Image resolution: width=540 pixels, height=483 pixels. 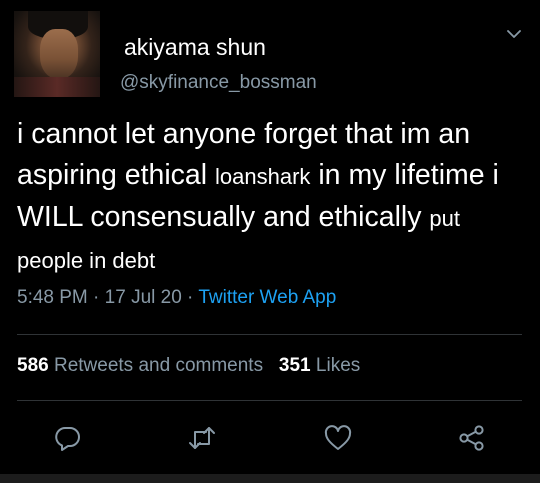 What do you see at coordinates (263, 176) in the screenshot?
I see `tweet-text-segment-small: loanshark` at bounding box center [263, 176].